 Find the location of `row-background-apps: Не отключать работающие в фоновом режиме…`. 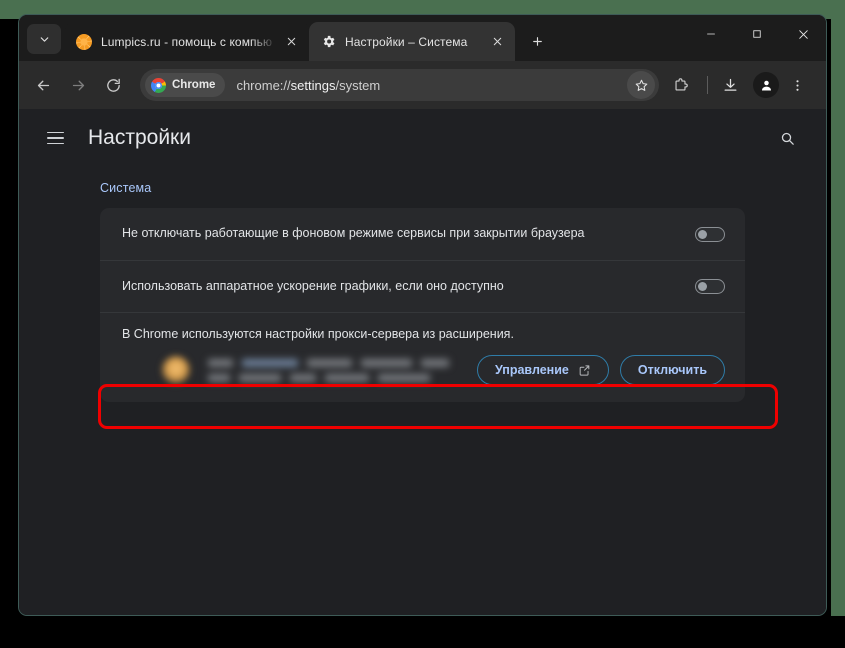

row-background-apps: Не отключать работающие в фоновом режиме… is located at coordinates (422, 234).